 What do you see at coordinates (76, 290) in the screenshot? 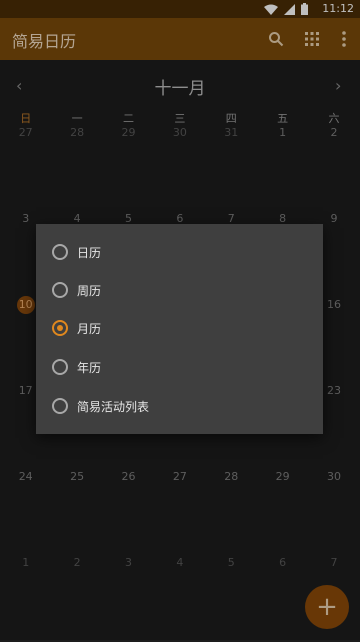
I see `option-week-view: 周历` at bounding box center [76, 290].